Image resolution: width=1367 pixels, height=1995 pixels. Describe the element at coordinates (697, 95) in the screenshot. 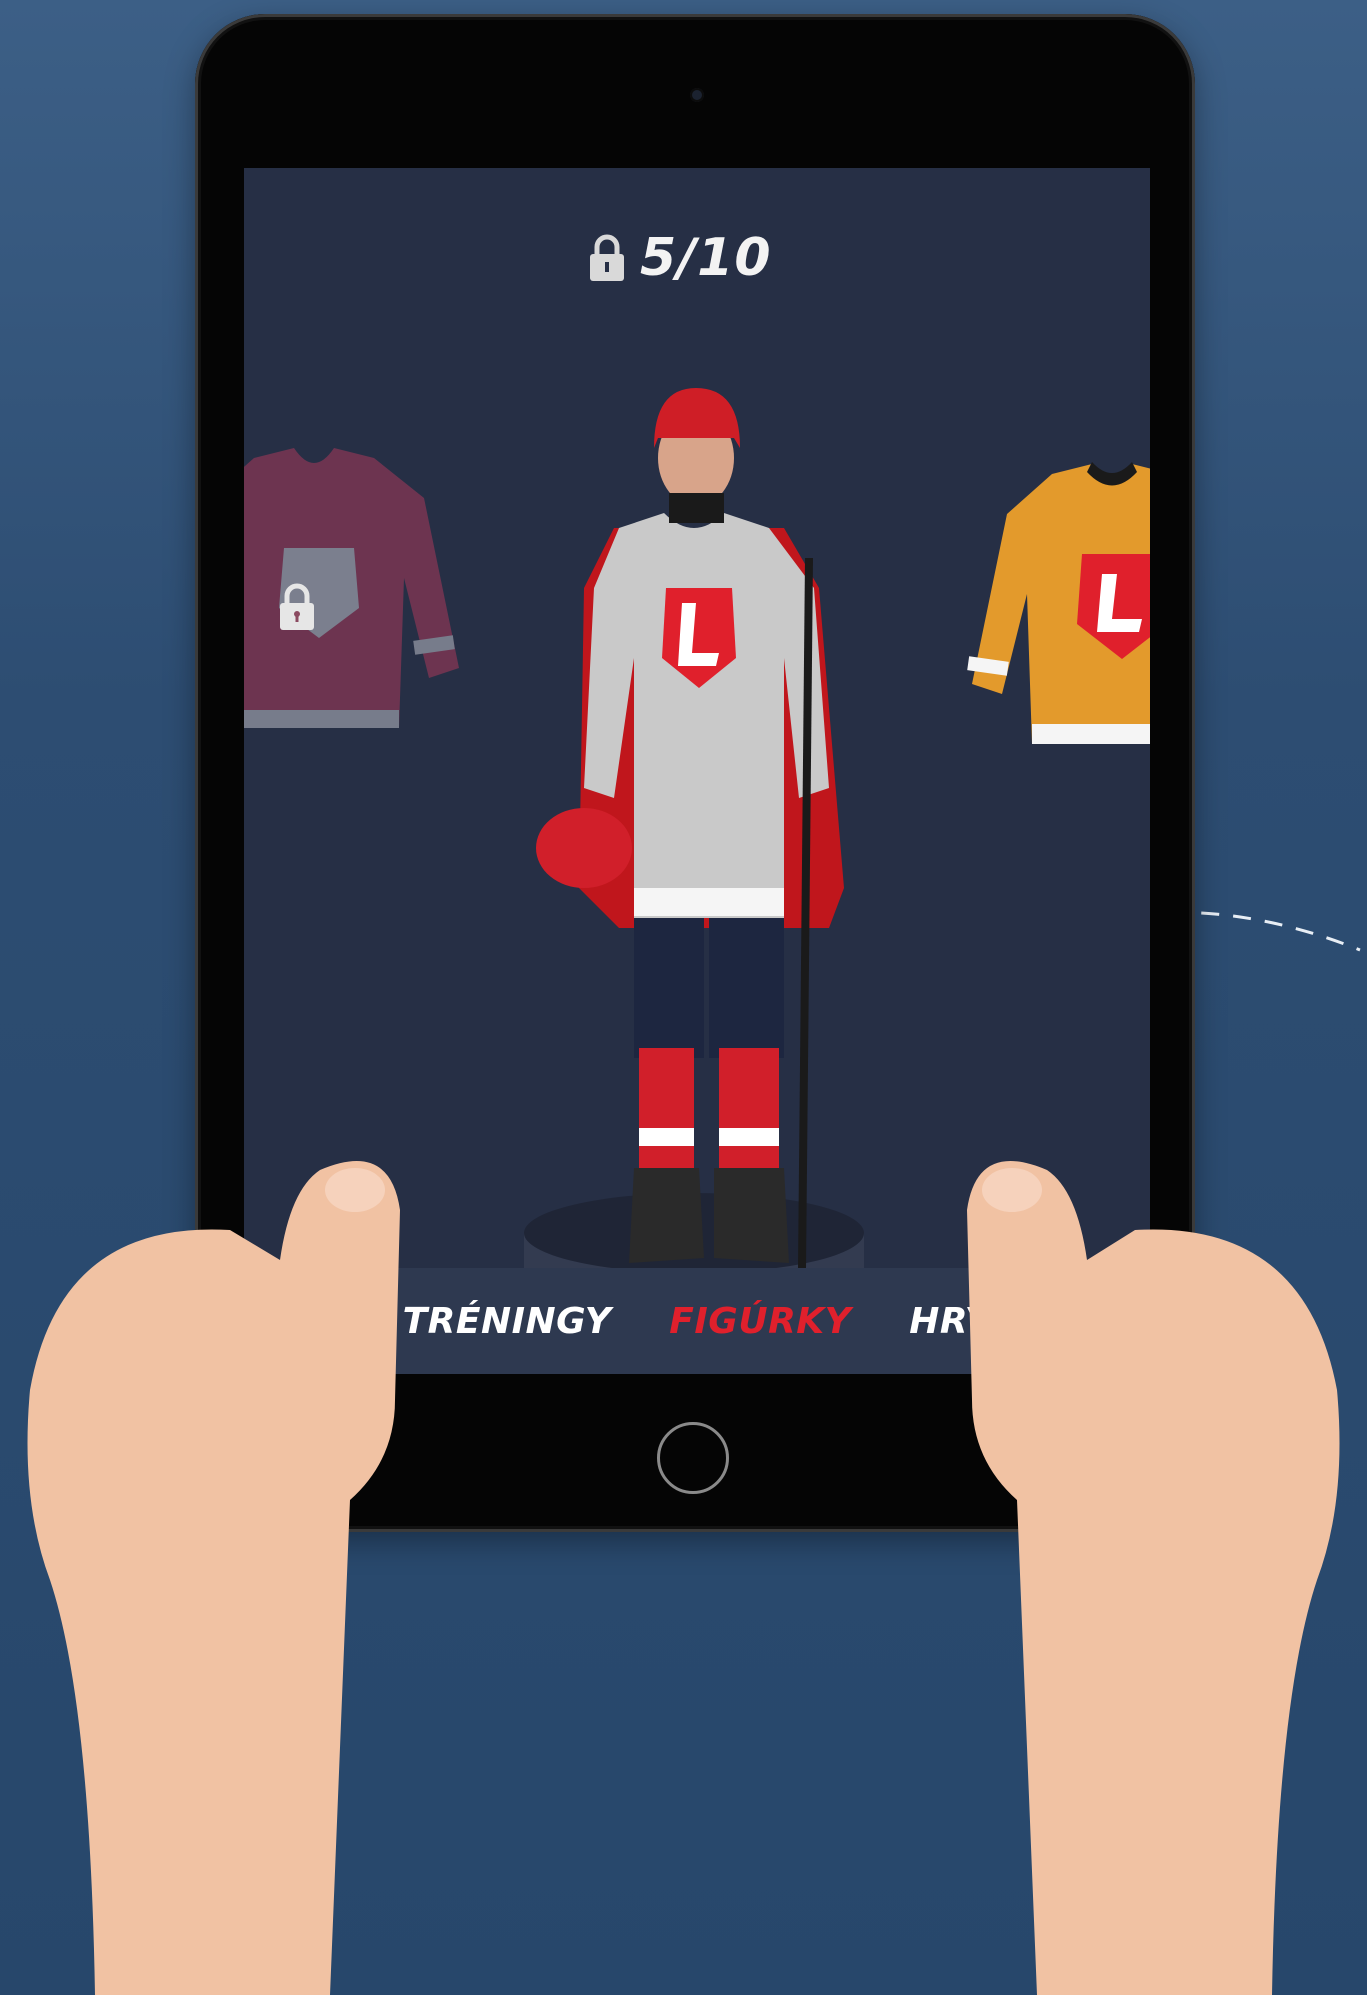

I see `front-camera` at that location.